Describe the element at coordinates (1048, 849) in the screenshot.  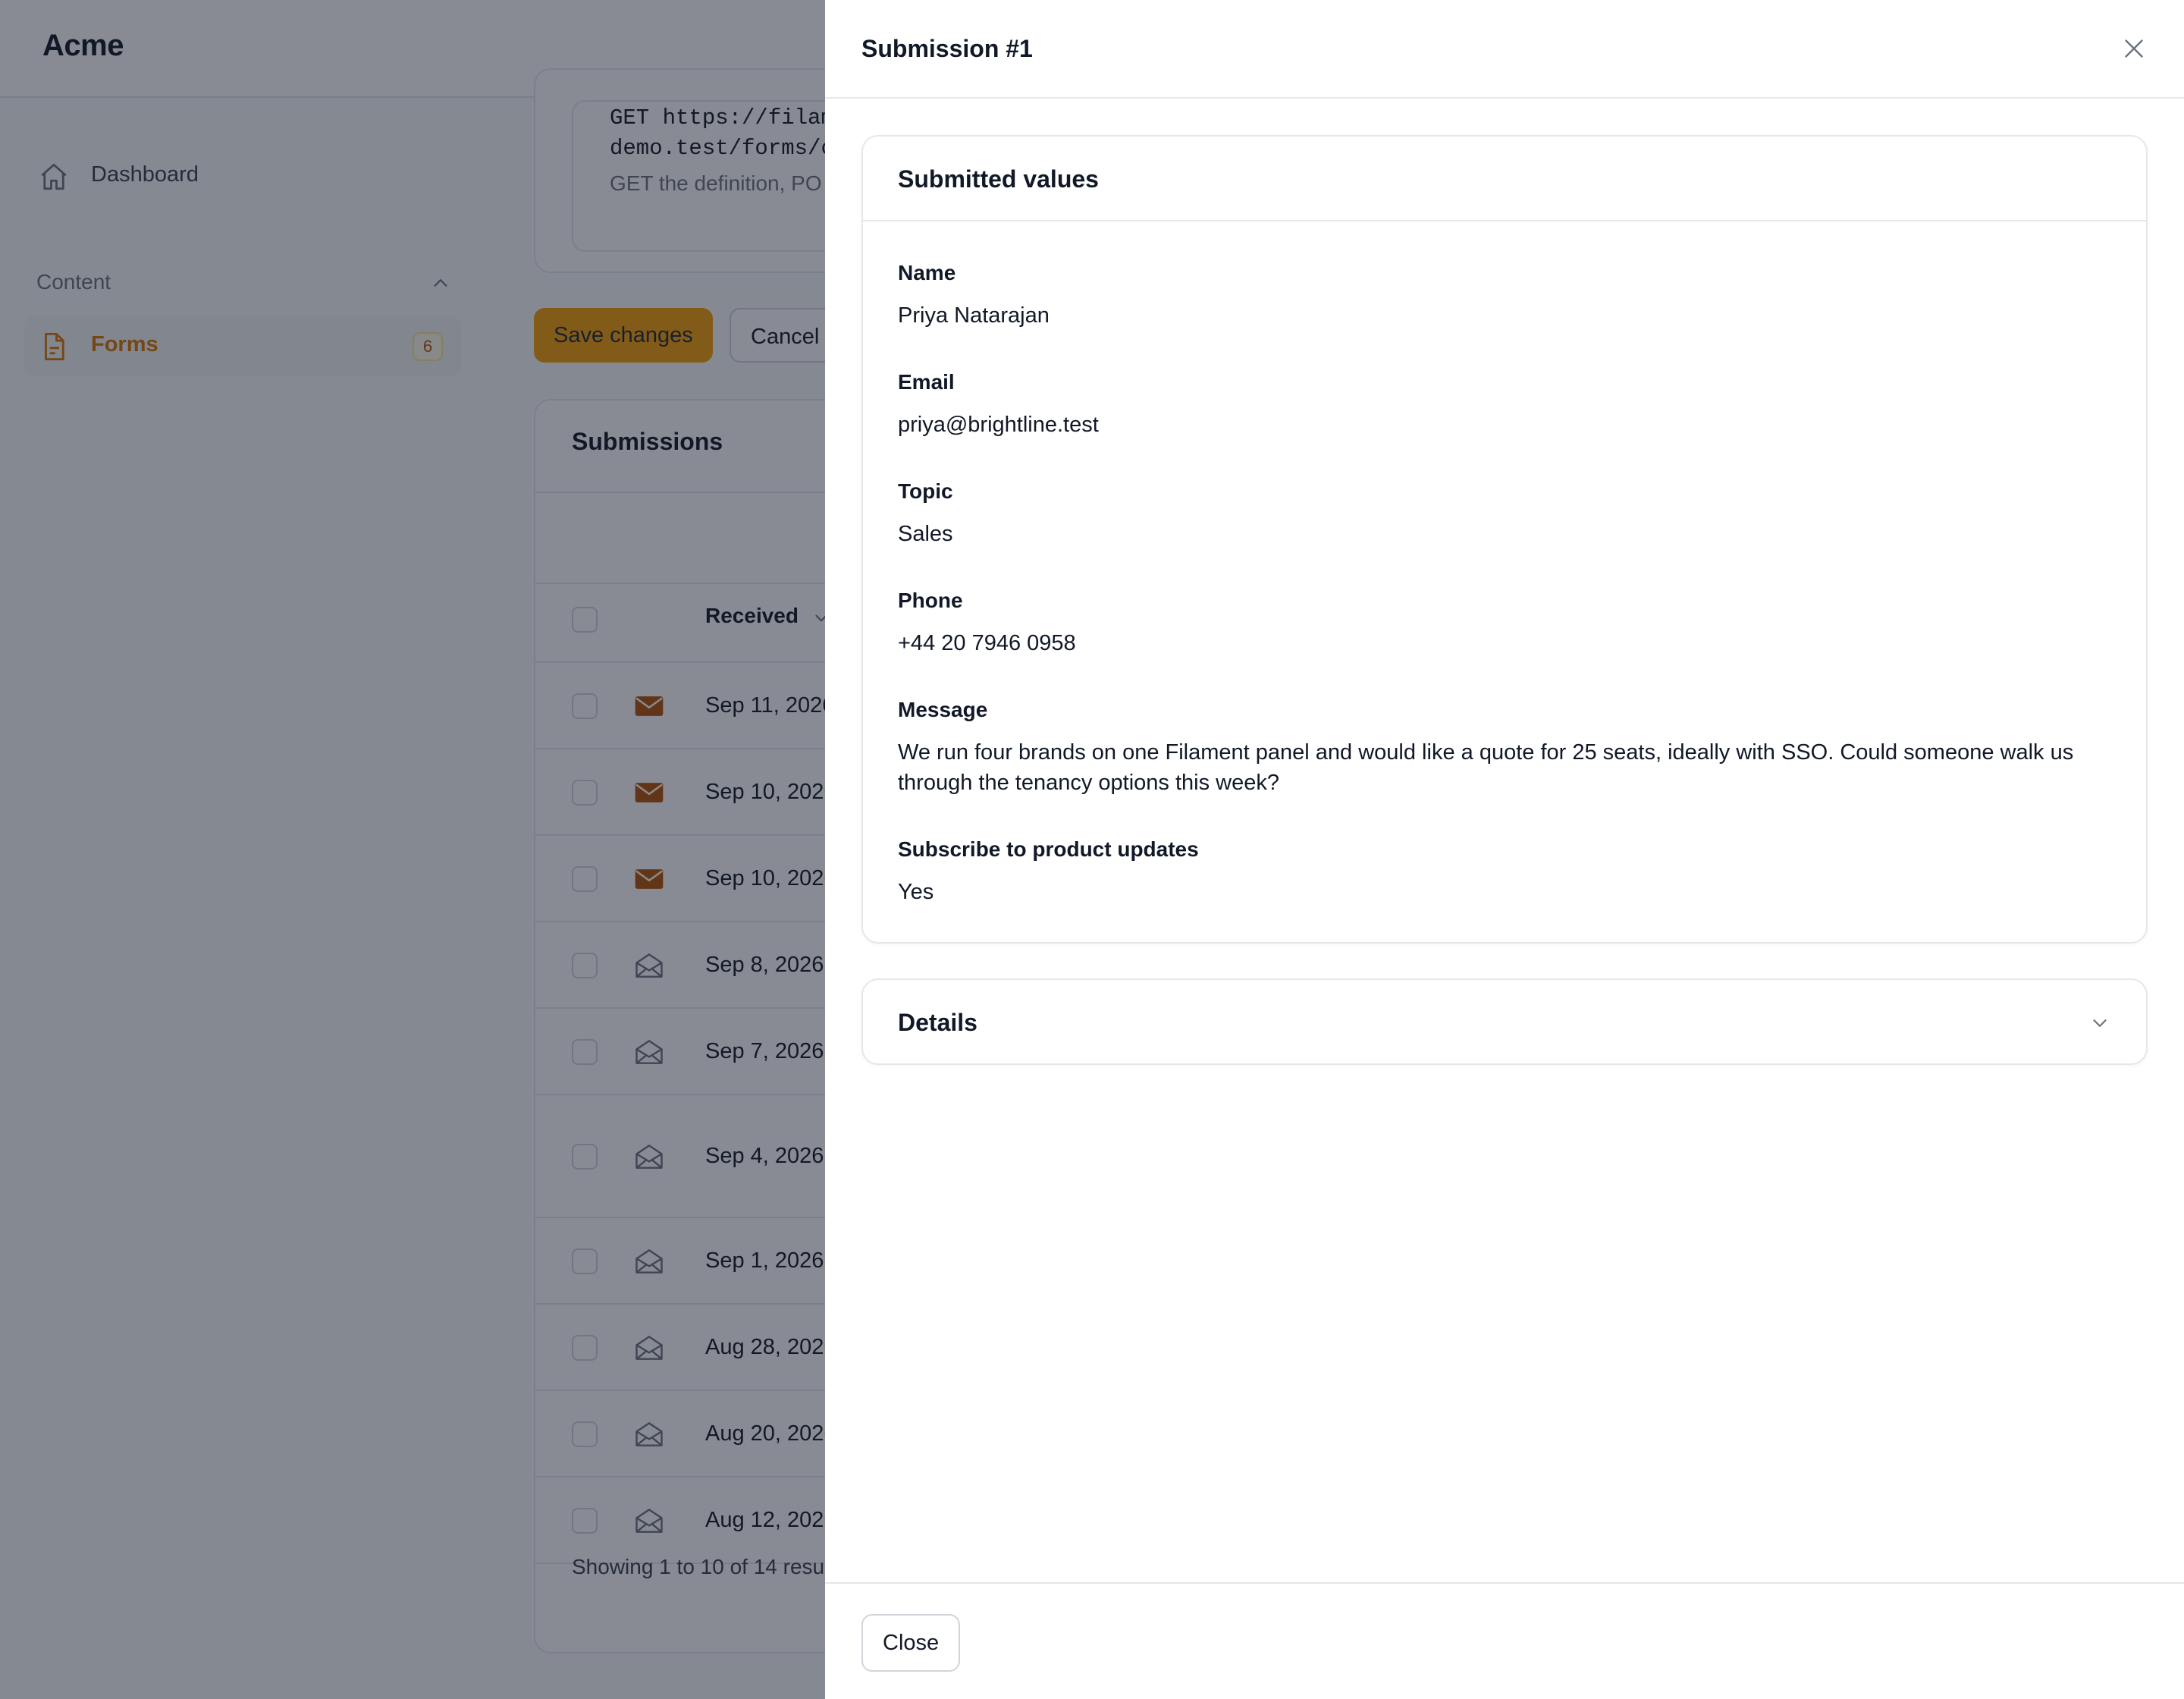
I see `field-label-subscribe: Subscribe to product updates` at that location.